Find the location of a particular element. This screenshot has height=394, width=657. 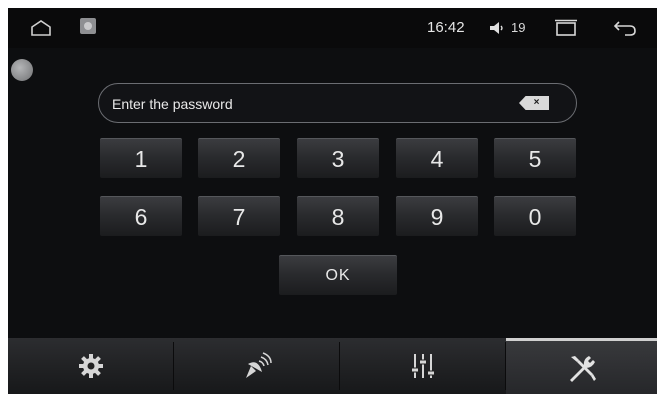

satellite-icon is located at coordinates (258, 365).